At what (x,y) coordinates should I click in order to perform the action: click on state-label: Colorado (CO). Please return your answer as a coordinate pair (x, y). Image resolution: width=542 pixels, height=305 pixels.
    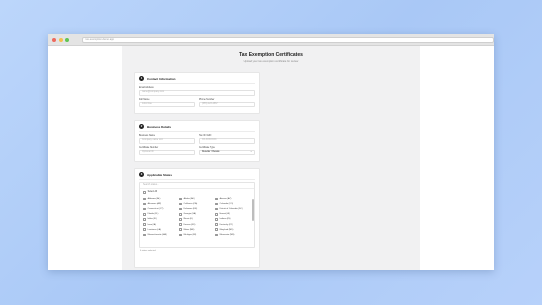
    Looking at the image, I should click on (226, 204).